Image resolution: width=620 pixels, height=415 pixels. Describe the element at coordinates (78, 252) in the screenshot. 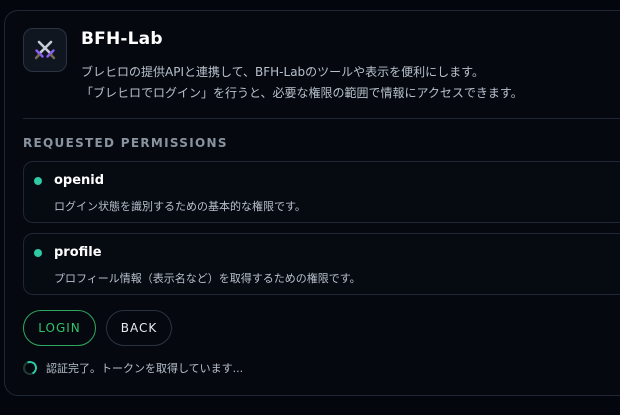

I see `permission-name: profile` at that location.